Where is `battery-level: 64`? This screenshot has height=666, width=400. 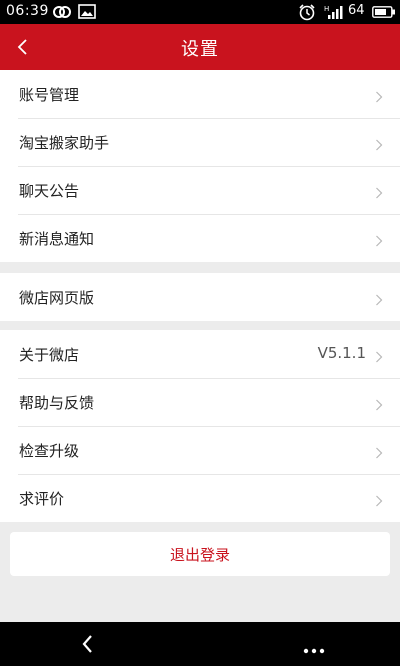
battery-level: 64 is located at coordinates (356, 10).